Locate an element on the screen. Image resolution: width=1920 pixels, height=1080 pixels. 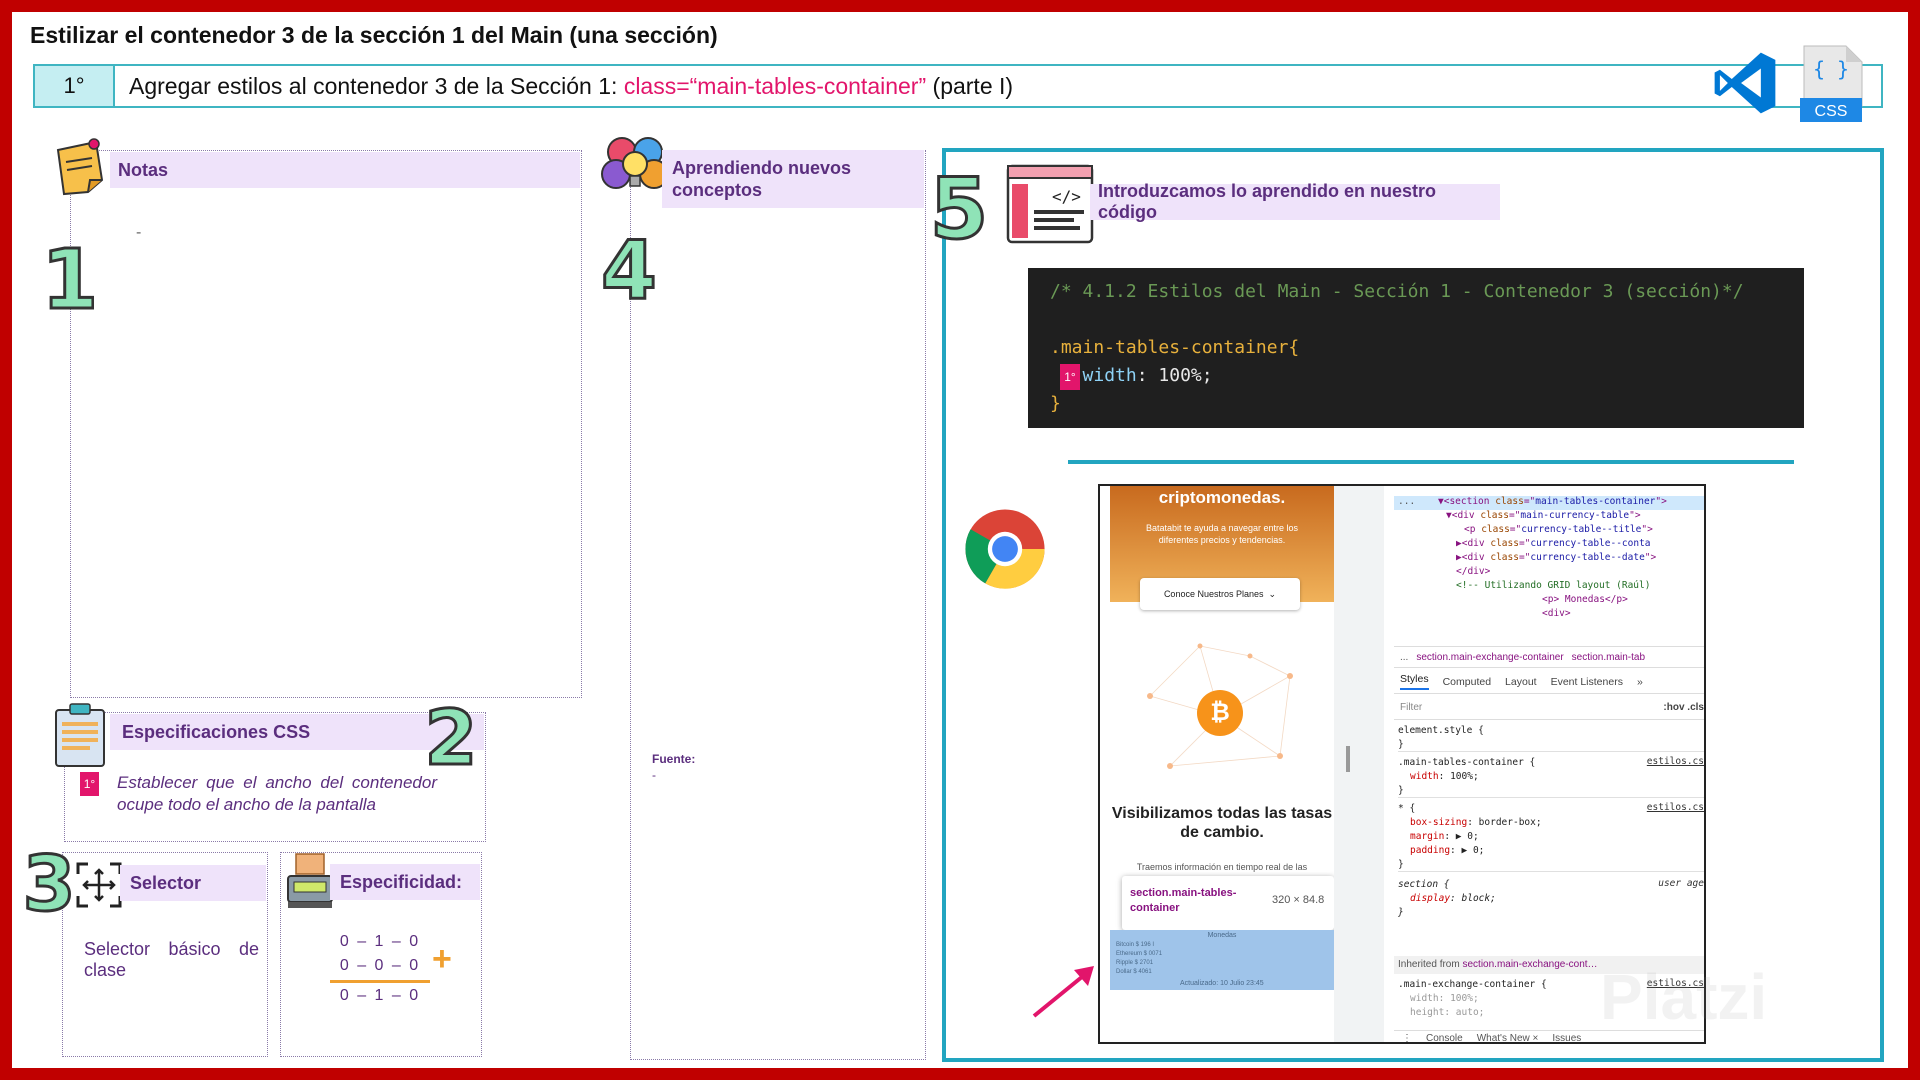
rule-source-label: user age is located at coordinates (1681, 883).